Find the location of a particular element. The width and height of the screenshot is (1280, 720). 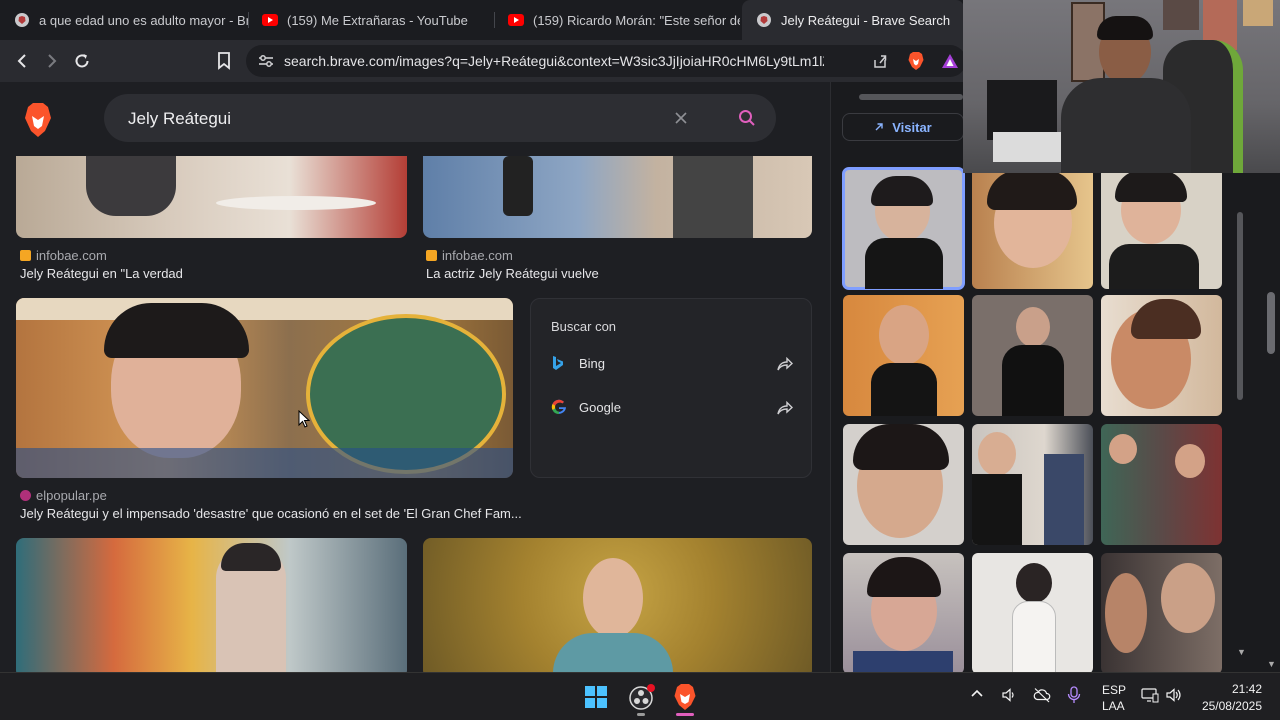

source-domain: infobae.com is located at coordinates (71, 255).